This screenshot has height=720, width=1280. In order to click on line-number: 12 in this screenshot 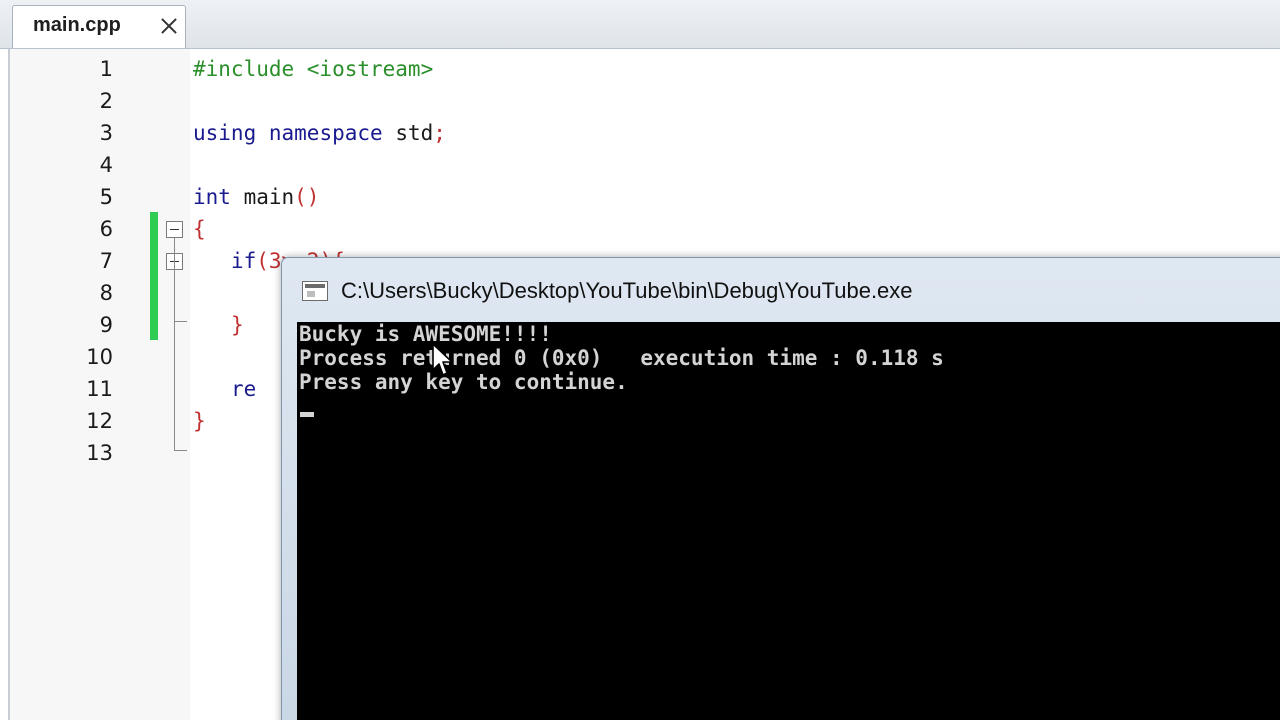, I will do `click(99, 421)`.